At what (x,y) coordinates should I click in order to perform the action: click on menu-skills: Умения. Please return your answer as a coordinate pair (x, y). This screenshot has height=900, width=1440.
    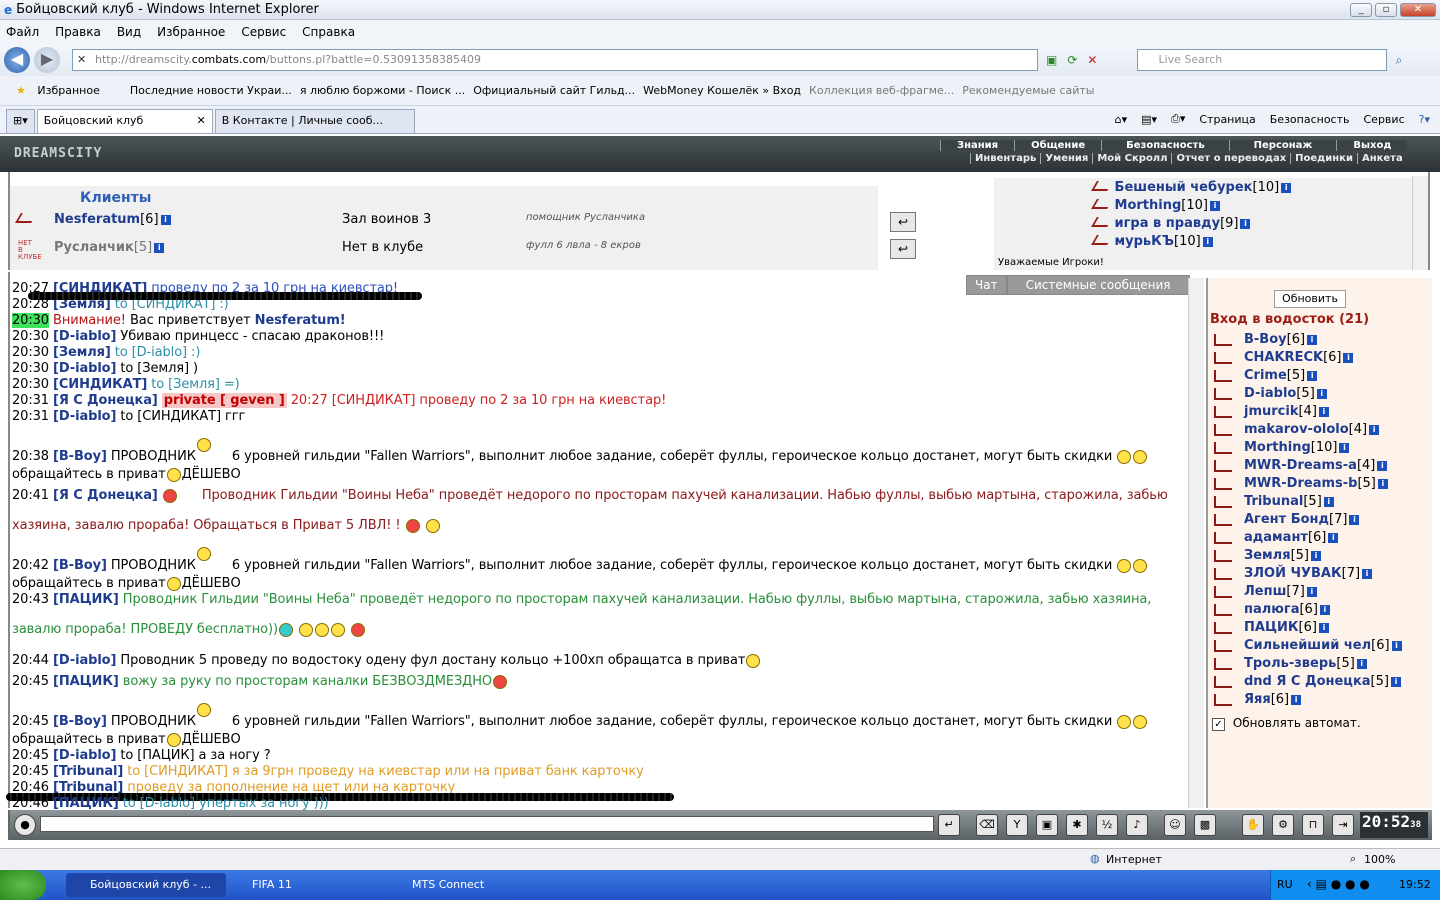
    Looking at the image, I should click on (1066, 158).